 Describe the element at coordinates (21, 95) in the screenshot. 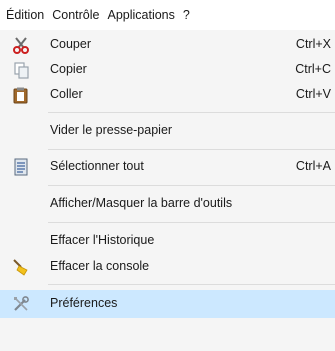

I see `paste-icon` at that location.